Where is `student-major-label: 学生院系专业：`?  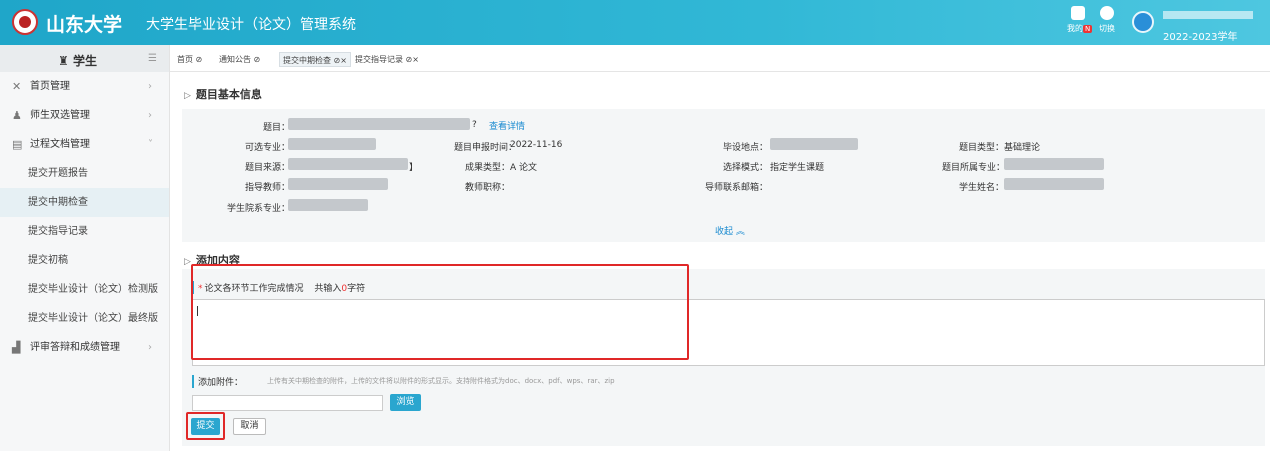
student-major-label: 学生院系专业： is located at coordinates (258, 209).